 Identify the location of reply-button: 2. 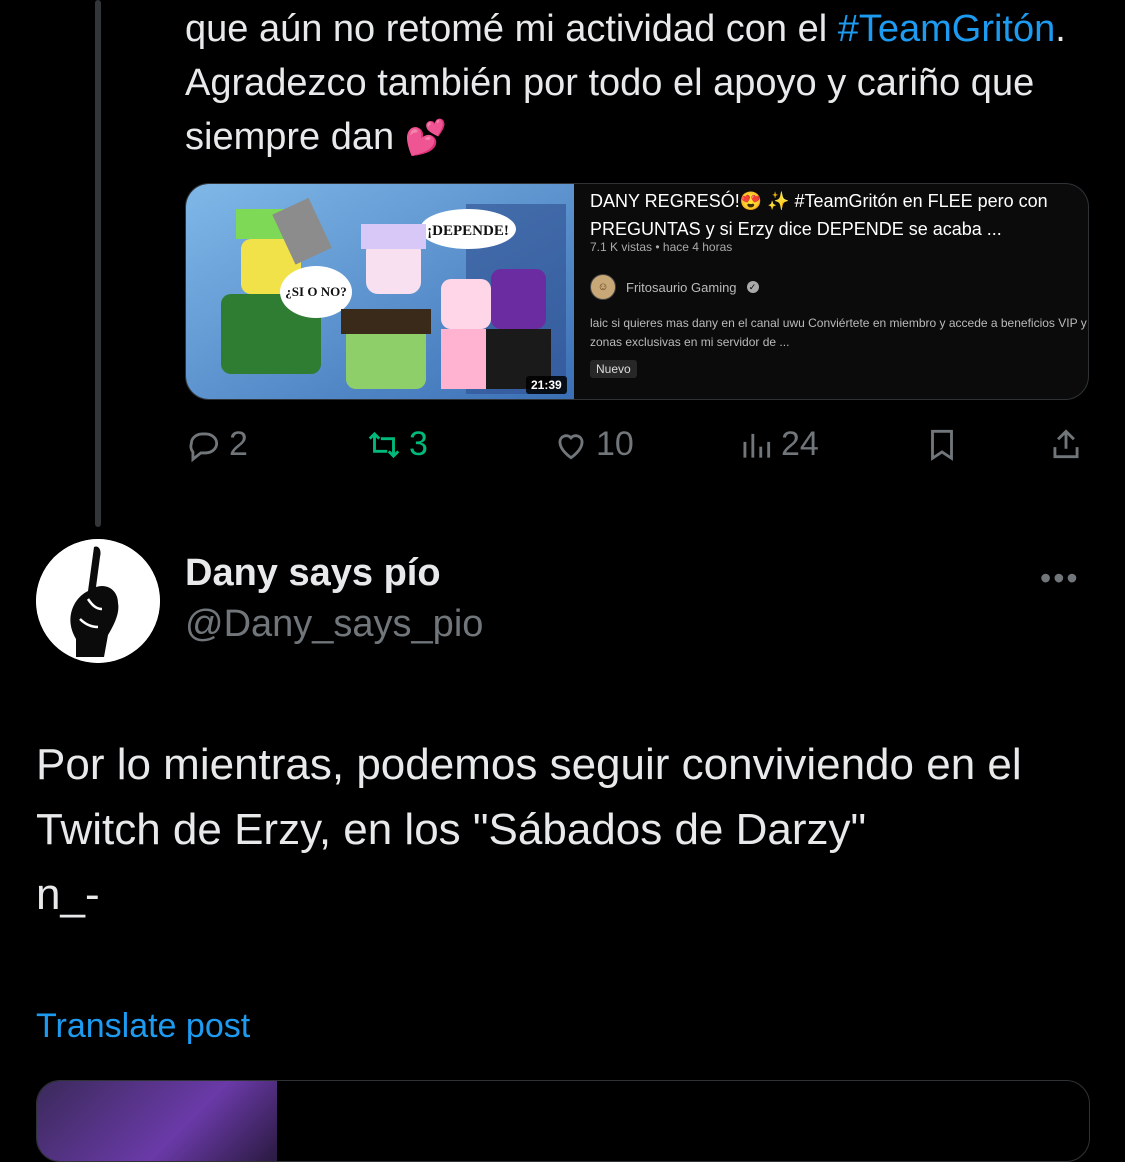
(216, 444).